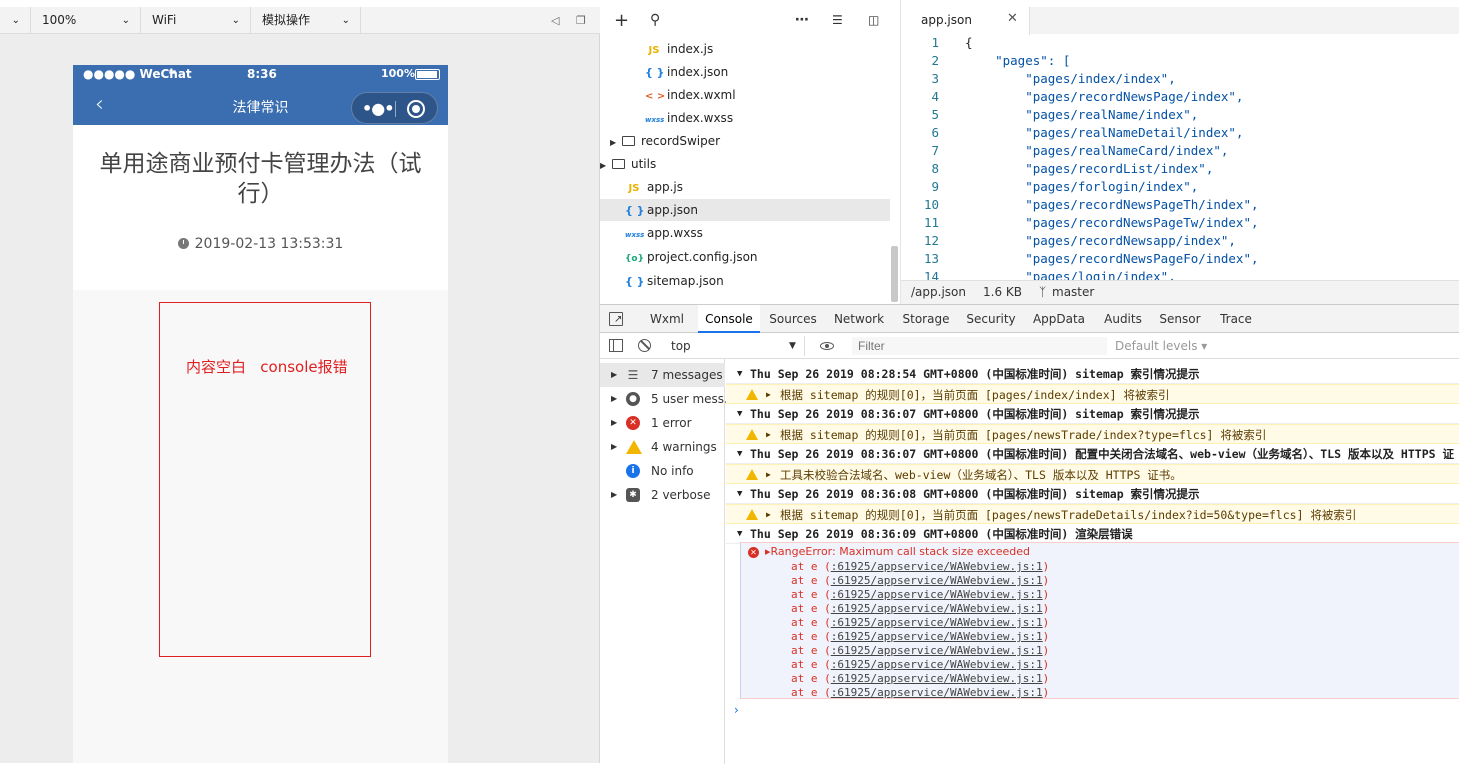  Describe the element at coordinates (662, 471) in the screenshot. I see `sidebar-item-info: i No info` at that location.